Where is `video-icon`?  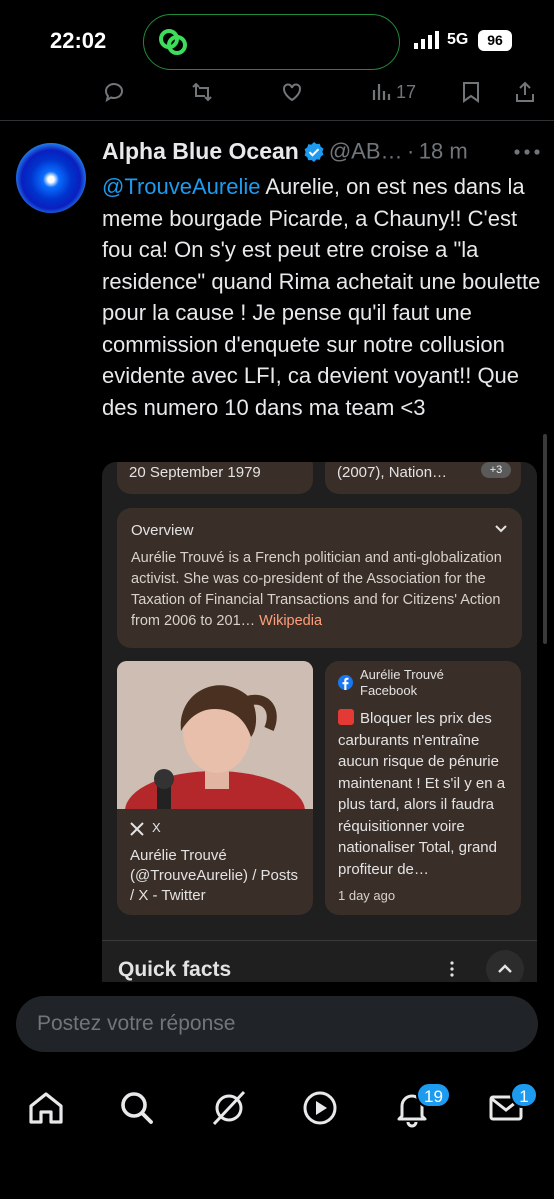
video-icon is located at coordinates (320, 1108).